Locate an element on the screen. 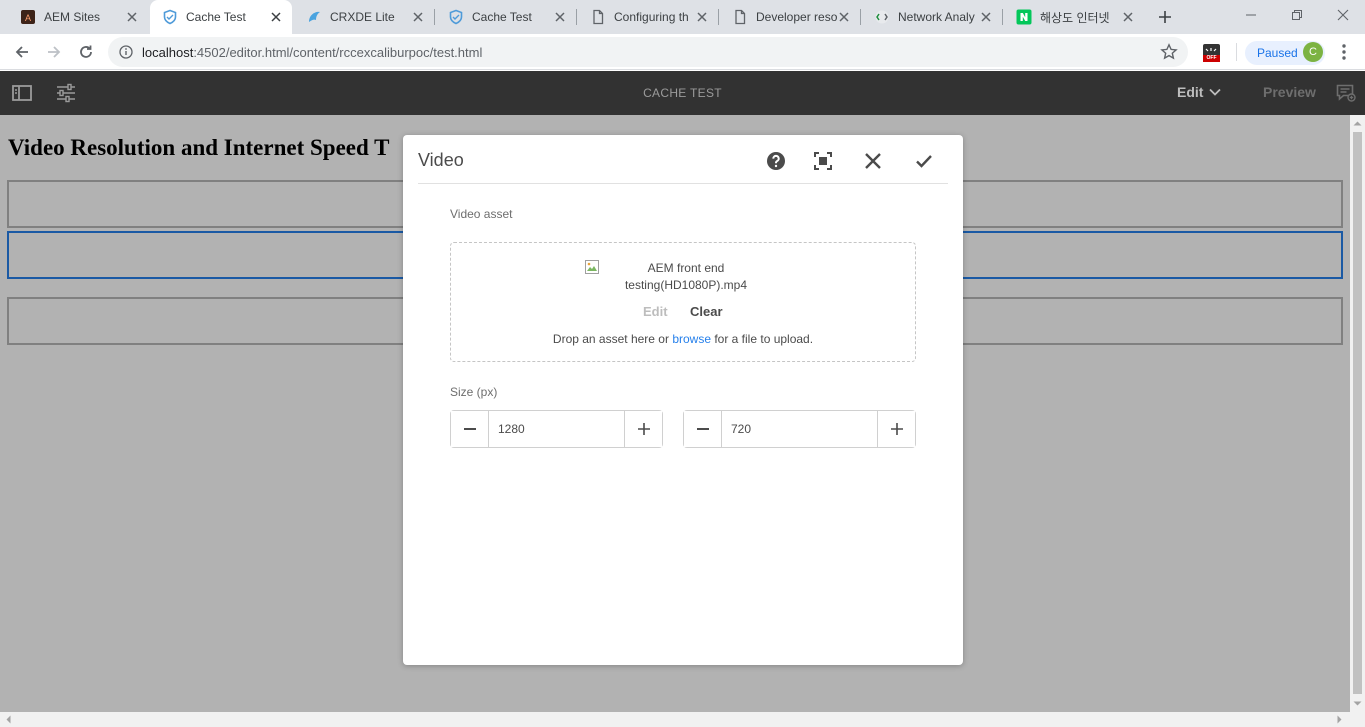  help-button is located at coordinates (776, 161).